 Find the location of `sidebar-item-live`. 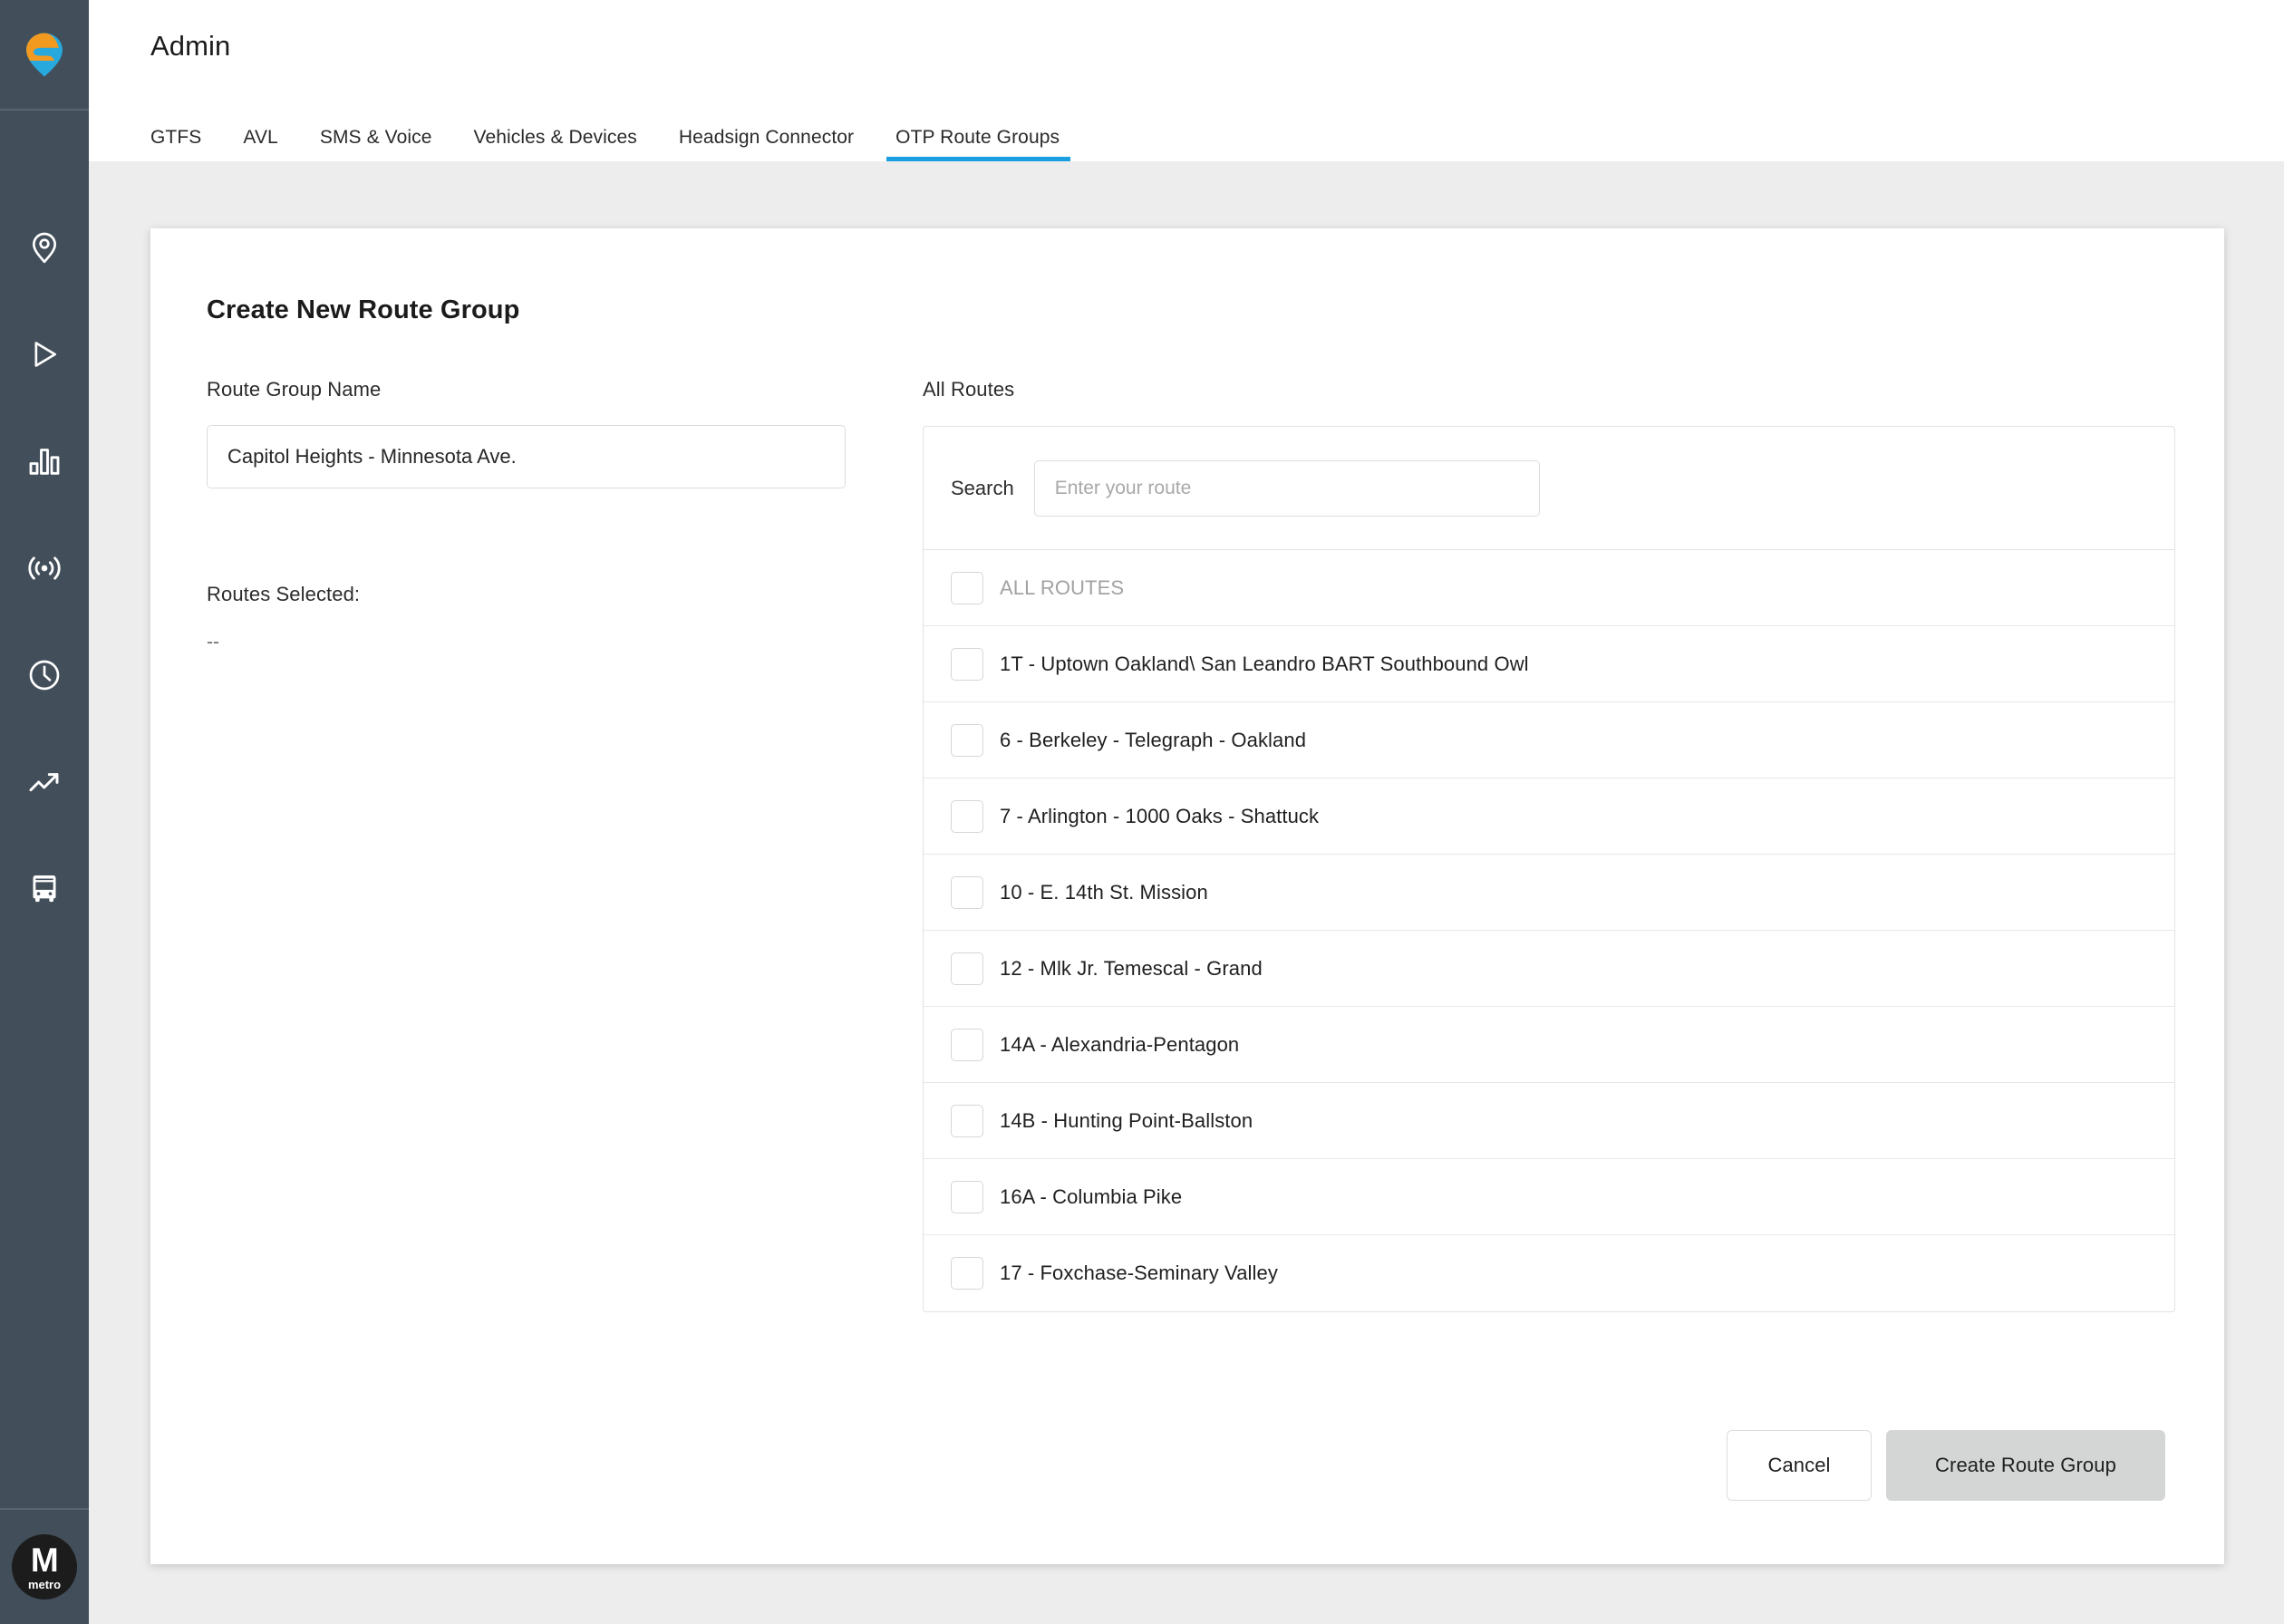

sidebar-item-live is located at coordinates (44, 568).